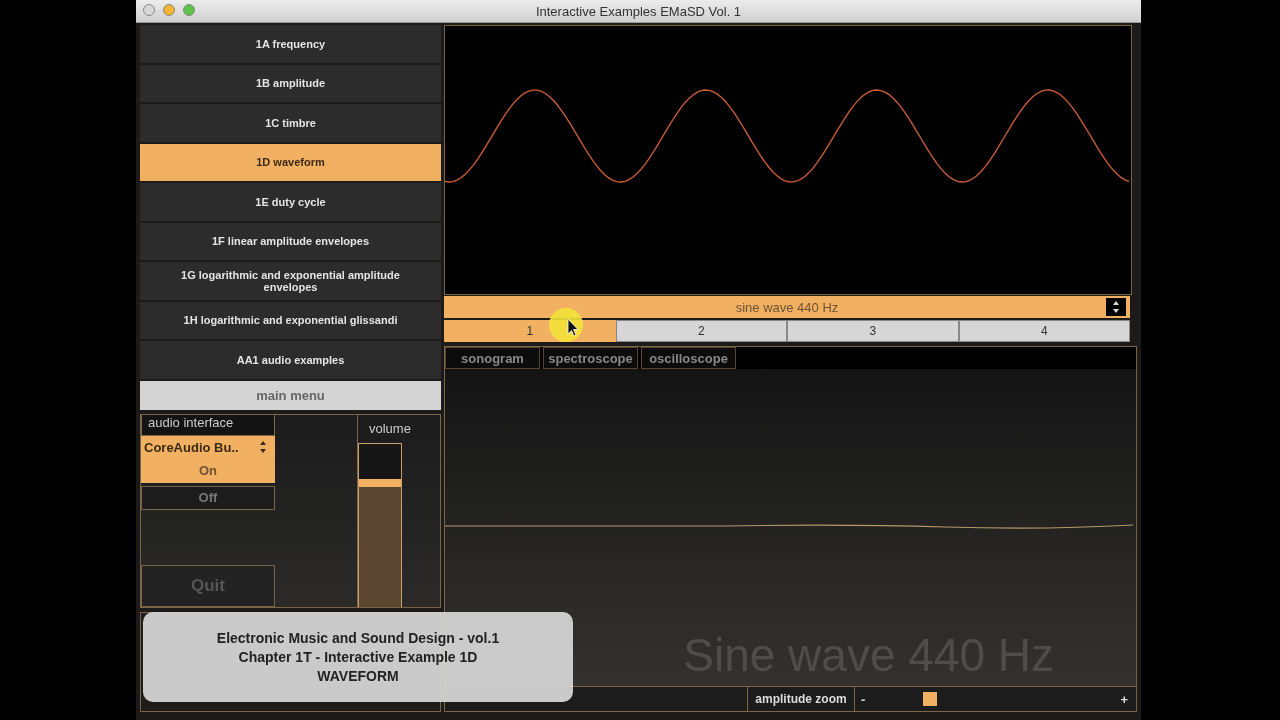 The image size is (1280, 720). I want to click on close-button, so click(149, 10).